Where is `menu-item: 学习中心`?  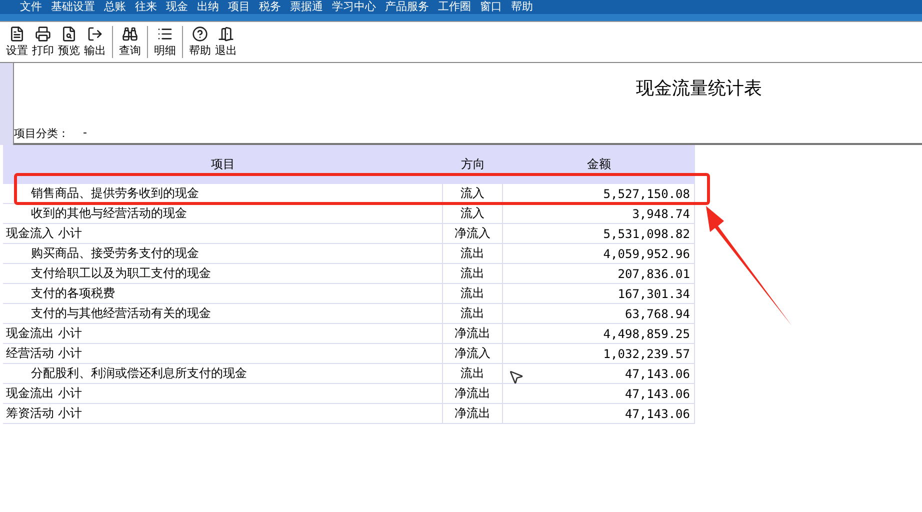 menu-item: 学习中心 is located at coordinates (354, 7).